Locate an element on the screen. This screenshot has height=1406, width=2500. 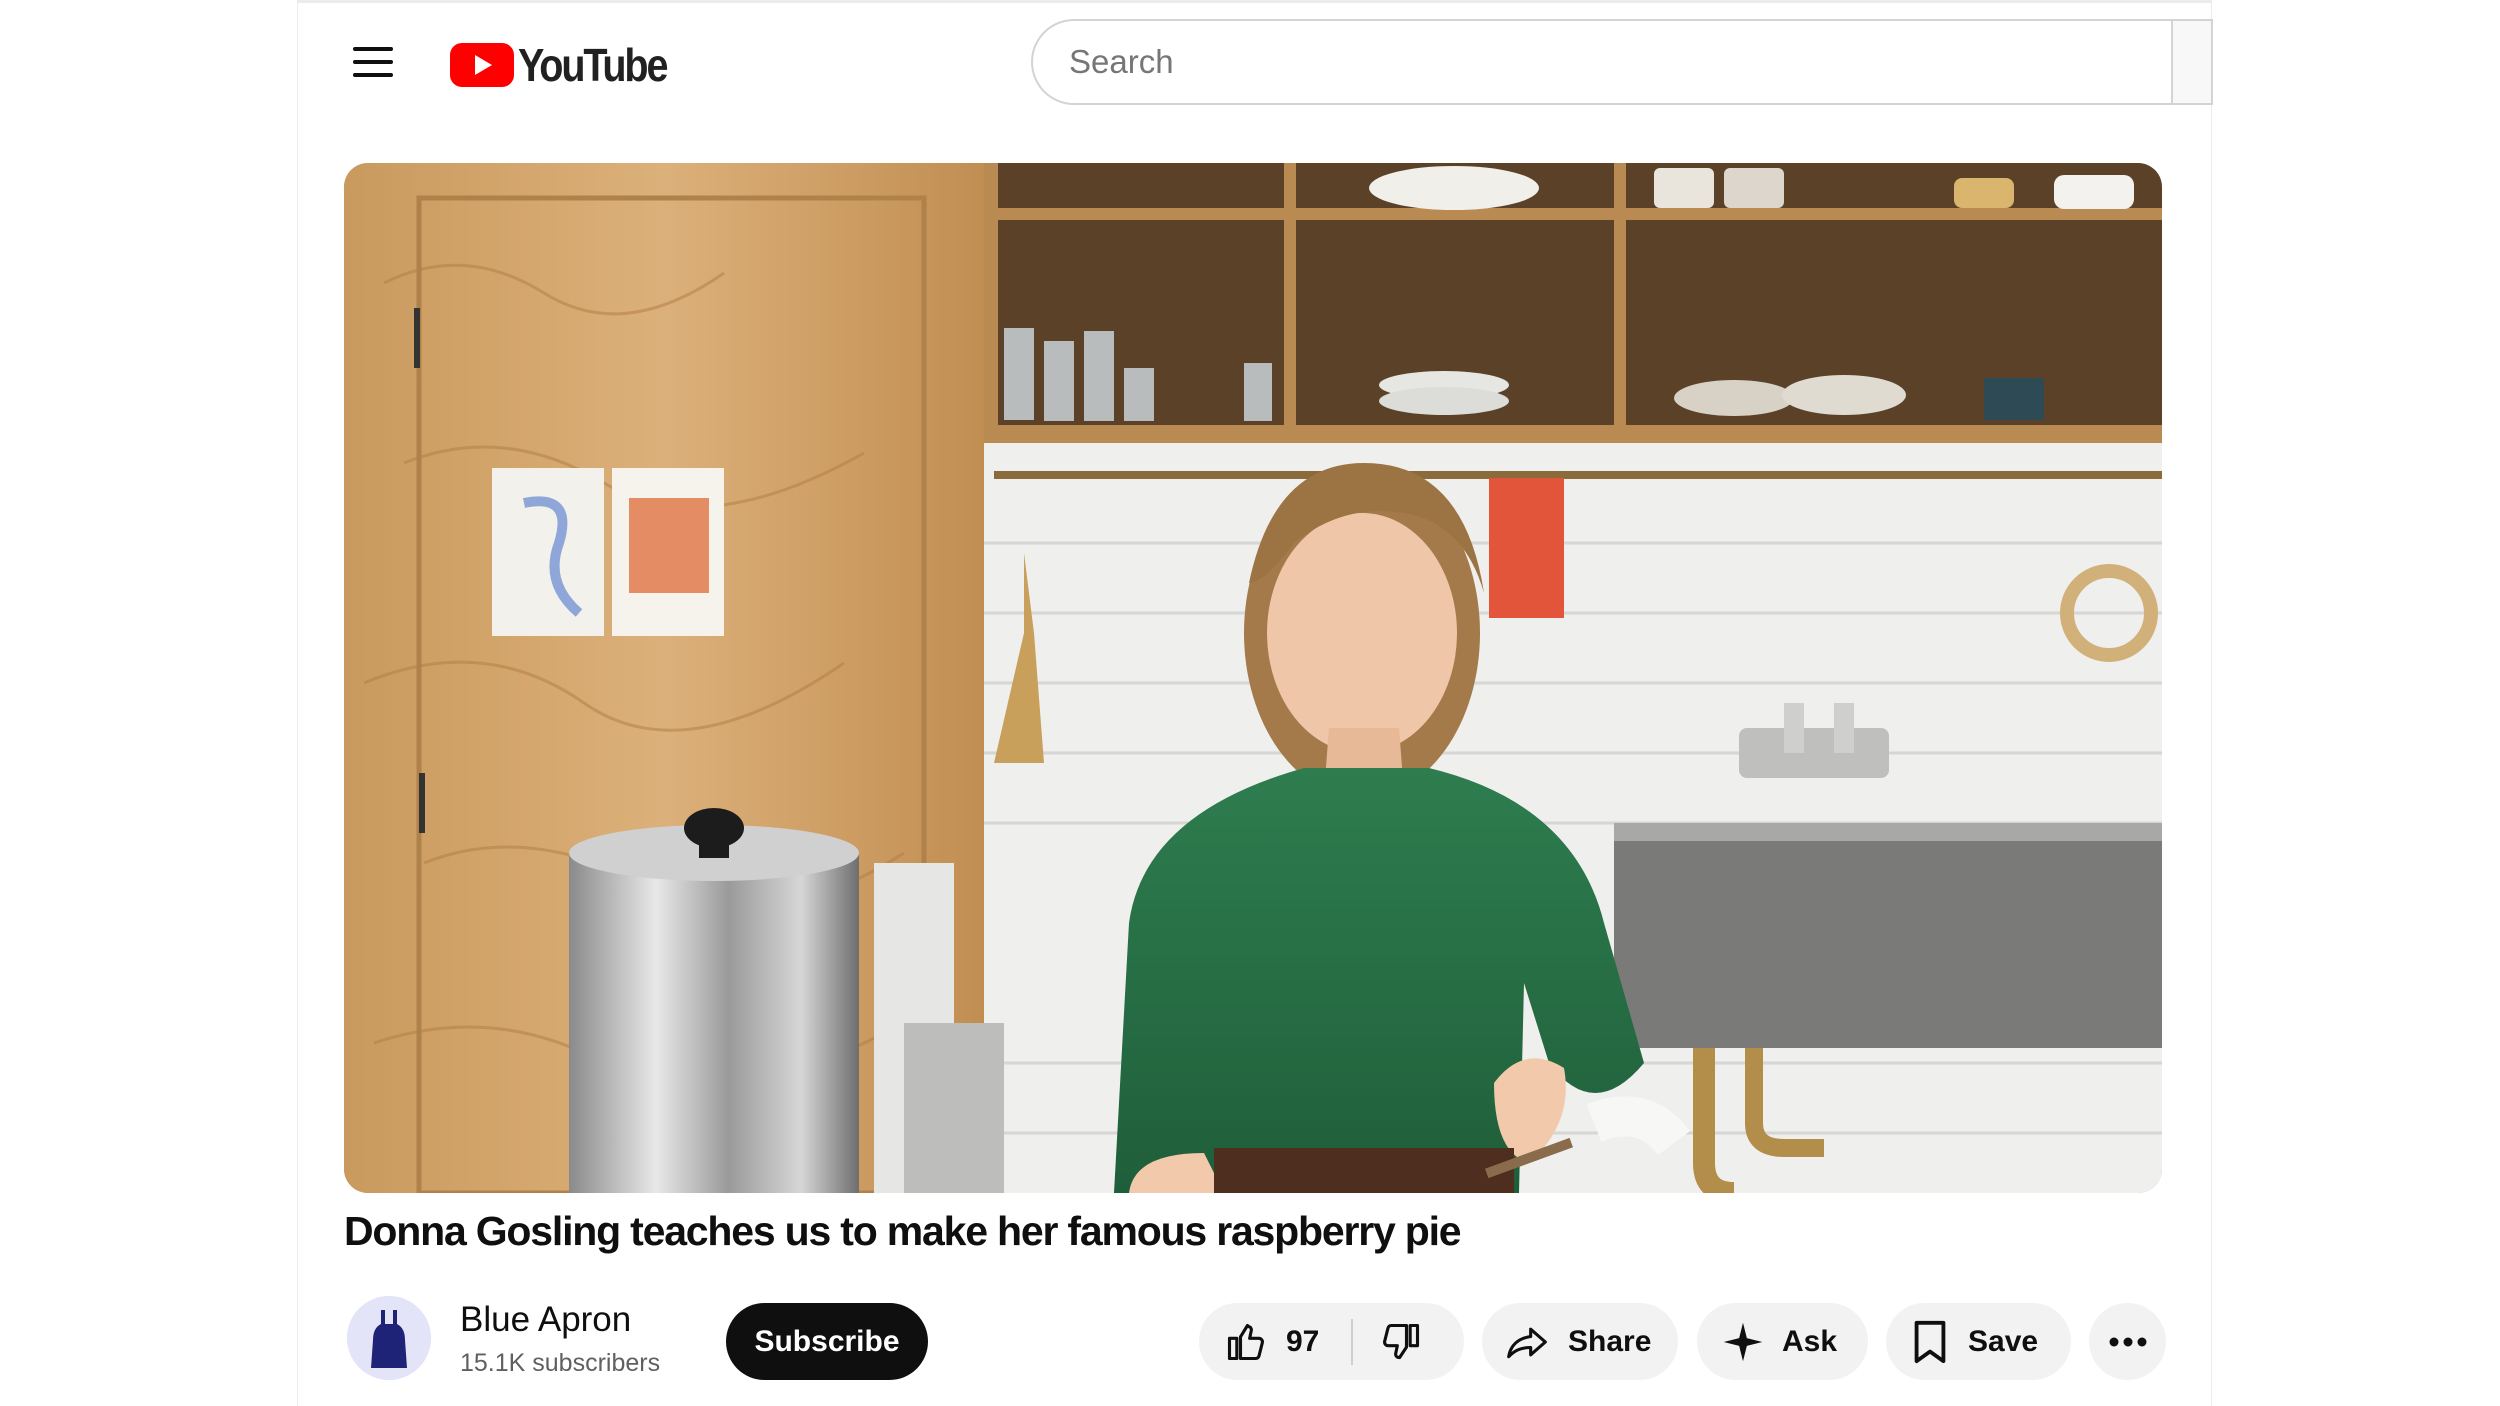
save-button: Save is located at coordinates (1978, 1341).